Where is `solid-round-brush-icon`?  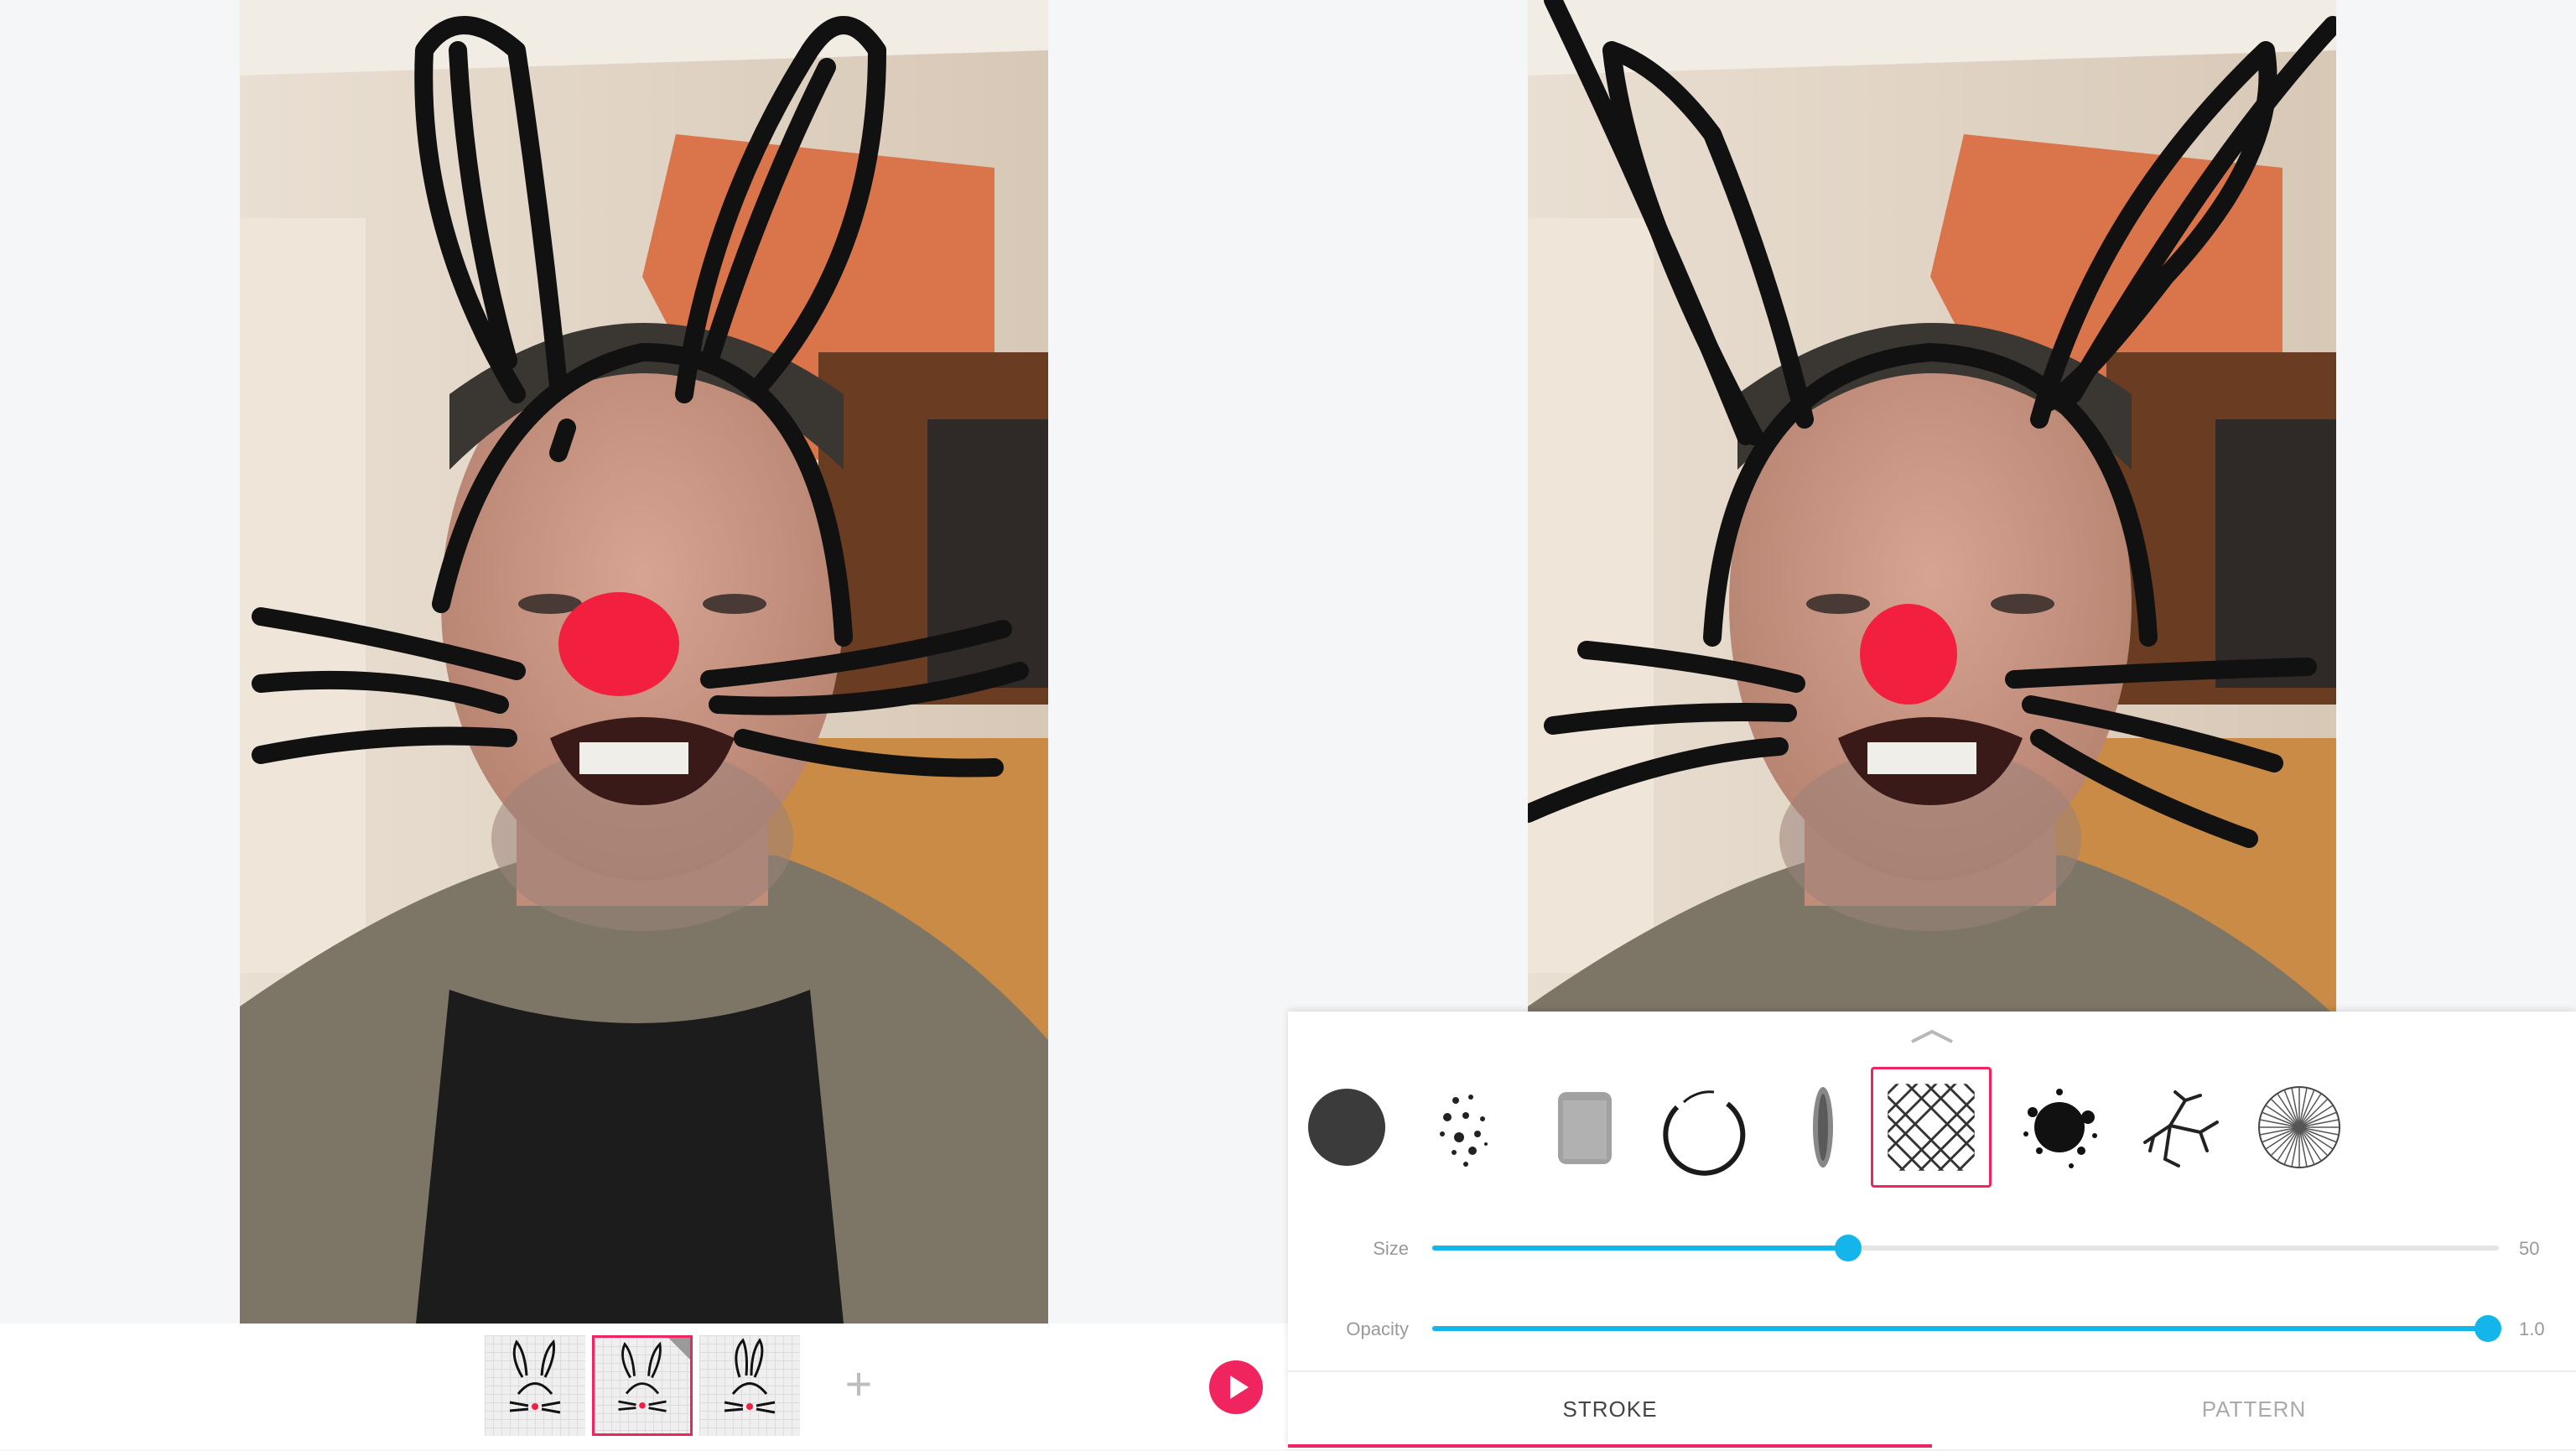 solid-round-brush-icon is located at coordinates (1346, 1127).